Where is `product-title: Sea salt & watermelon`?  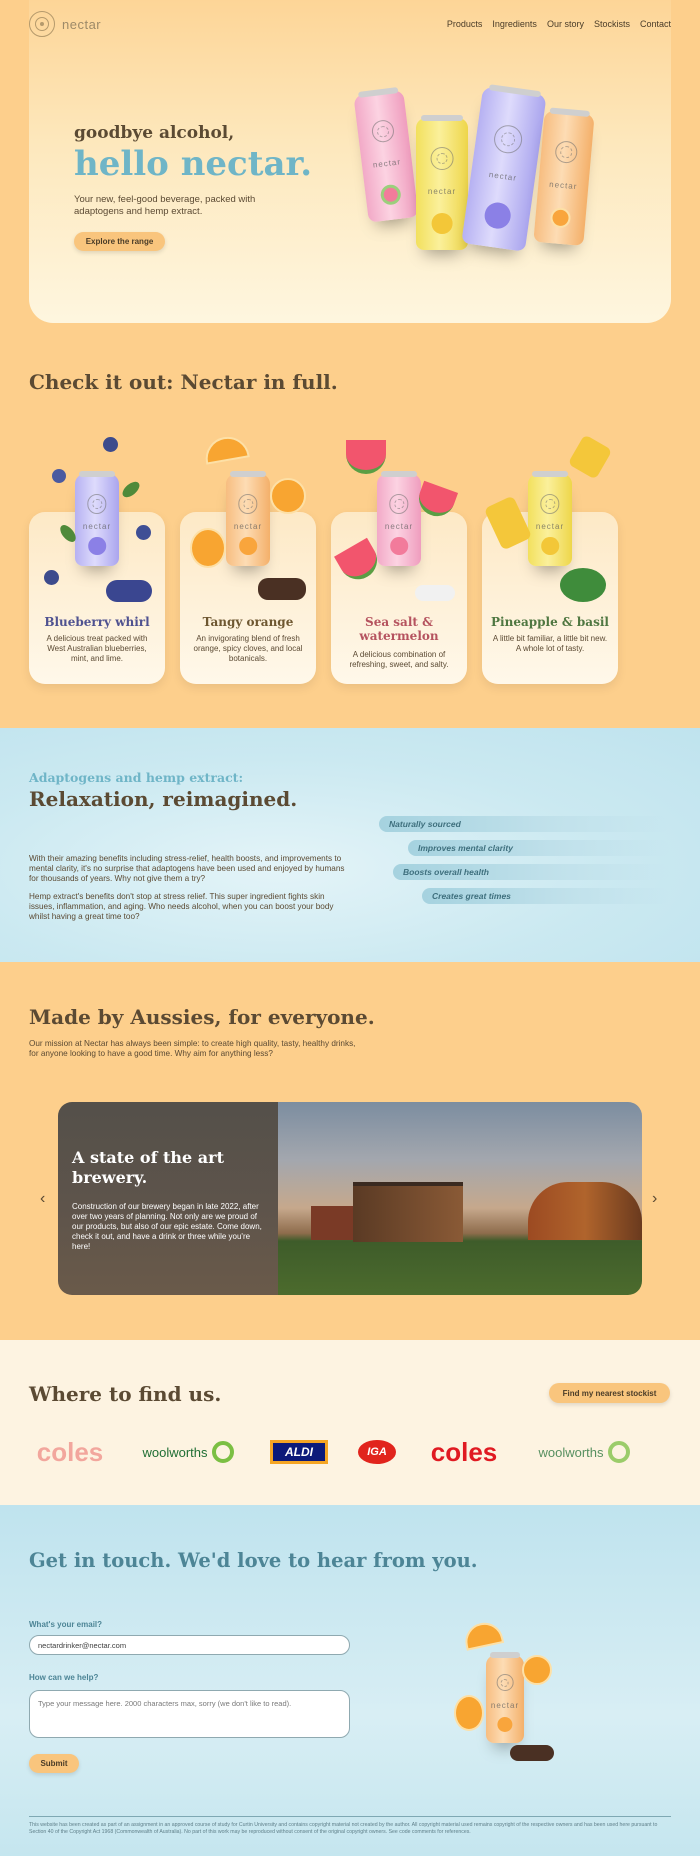 product-title: Sea salt & watermelon is located at coordinates (399, 629).